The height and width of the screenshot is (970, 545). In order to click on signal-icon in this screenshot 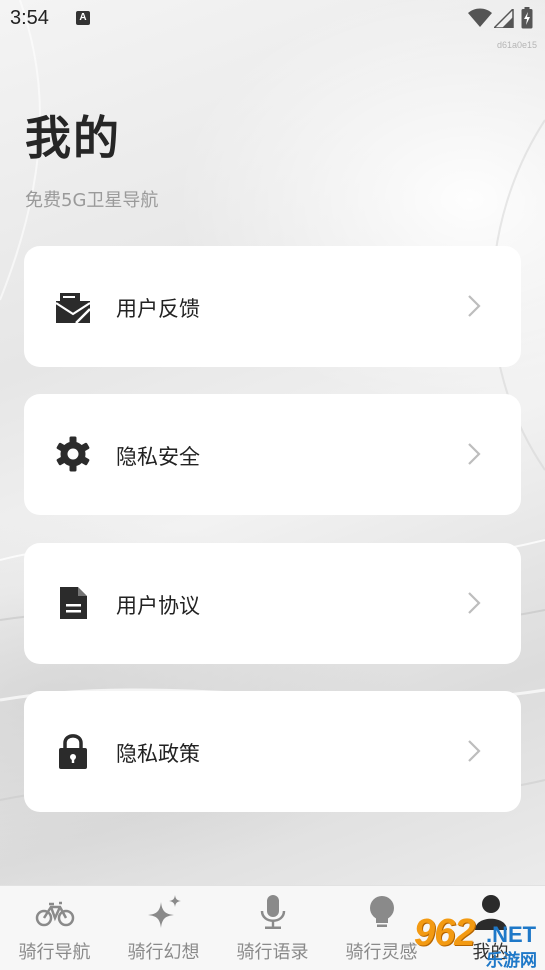, I will do `click(504, 18)`.